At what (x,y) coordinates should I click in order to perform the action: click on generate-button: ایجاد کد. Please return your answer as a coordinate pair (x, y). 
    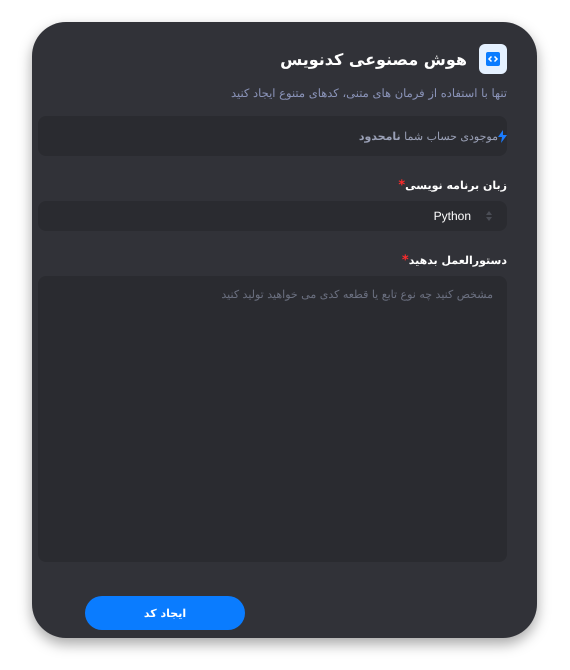
    Looking at the image, I should click on (165, 613).